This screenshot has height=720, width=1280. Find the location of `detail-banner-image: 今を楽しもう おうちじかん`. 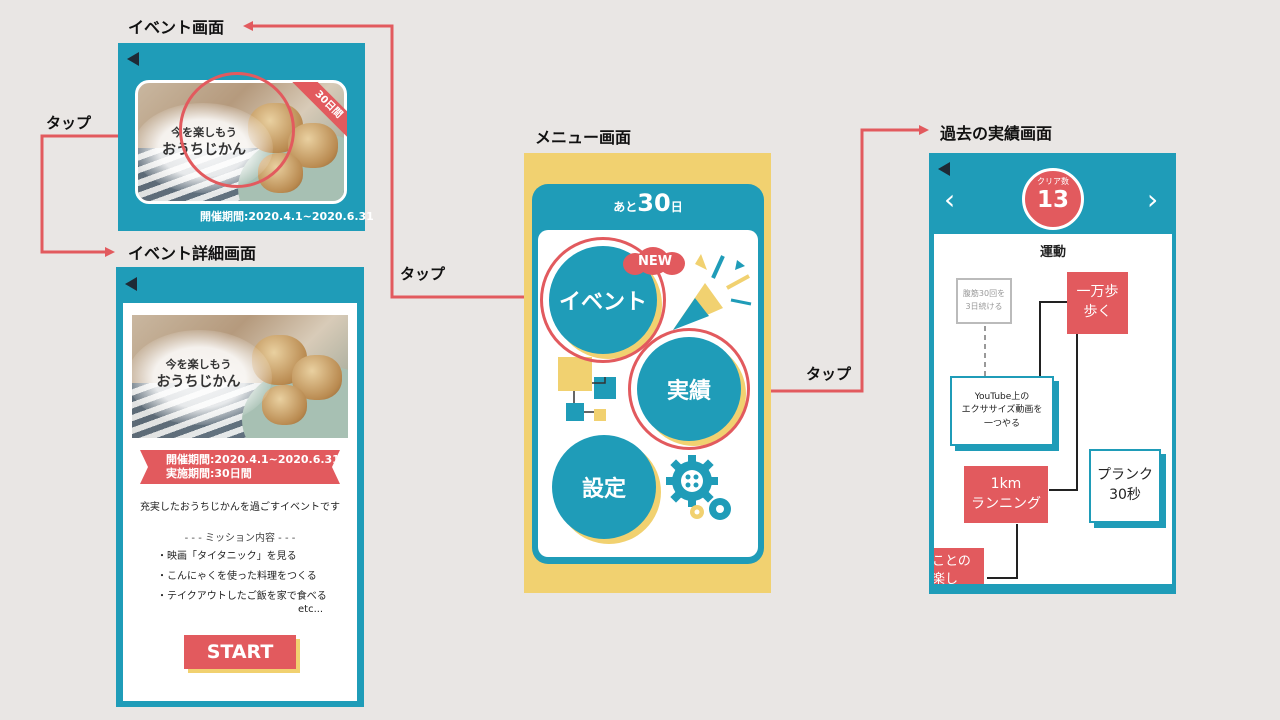

detail-banner-image: 今を楽しもう おうちじかん is located at coordinates (240, 376).